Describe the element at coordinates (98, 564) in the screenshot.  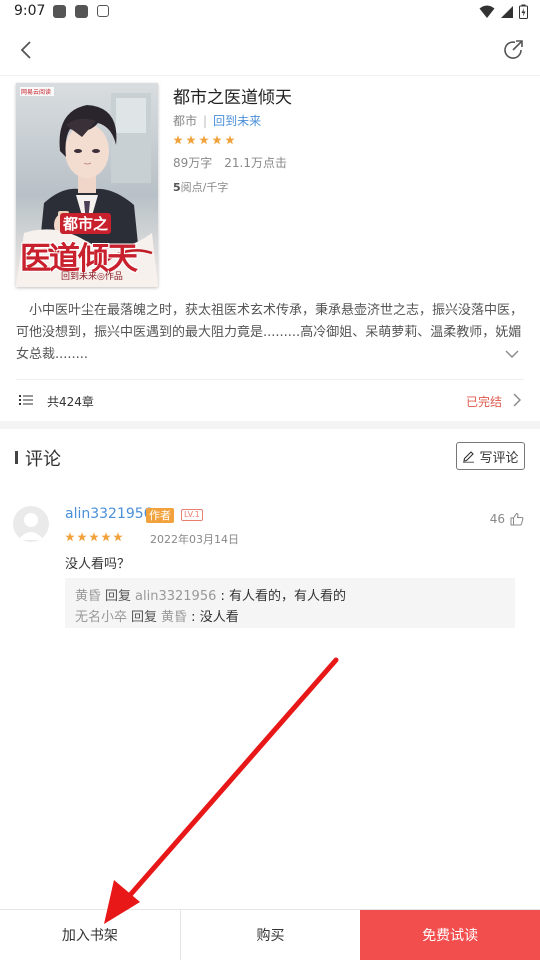
I see `comment-text: 没人看吗？` at that location.